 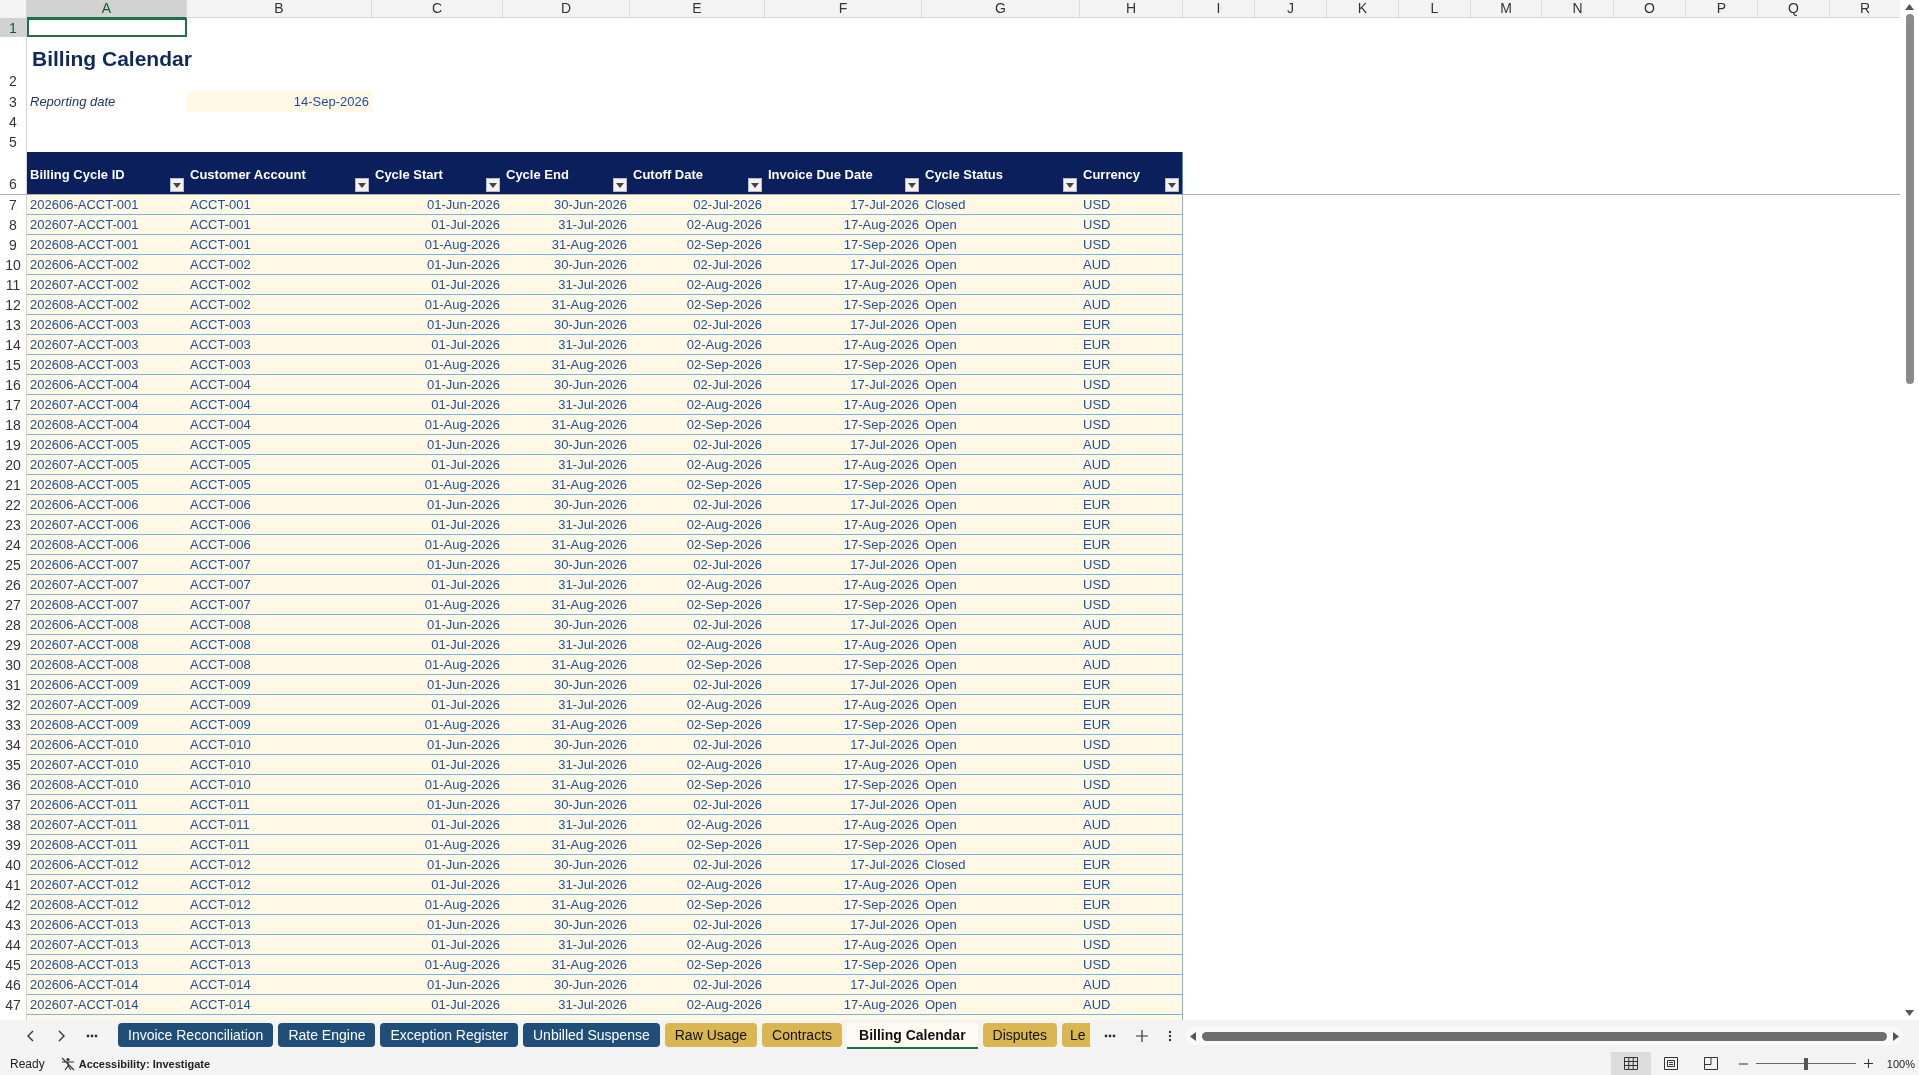 I want to click on column-header: P, so click(x=1722, y=9).